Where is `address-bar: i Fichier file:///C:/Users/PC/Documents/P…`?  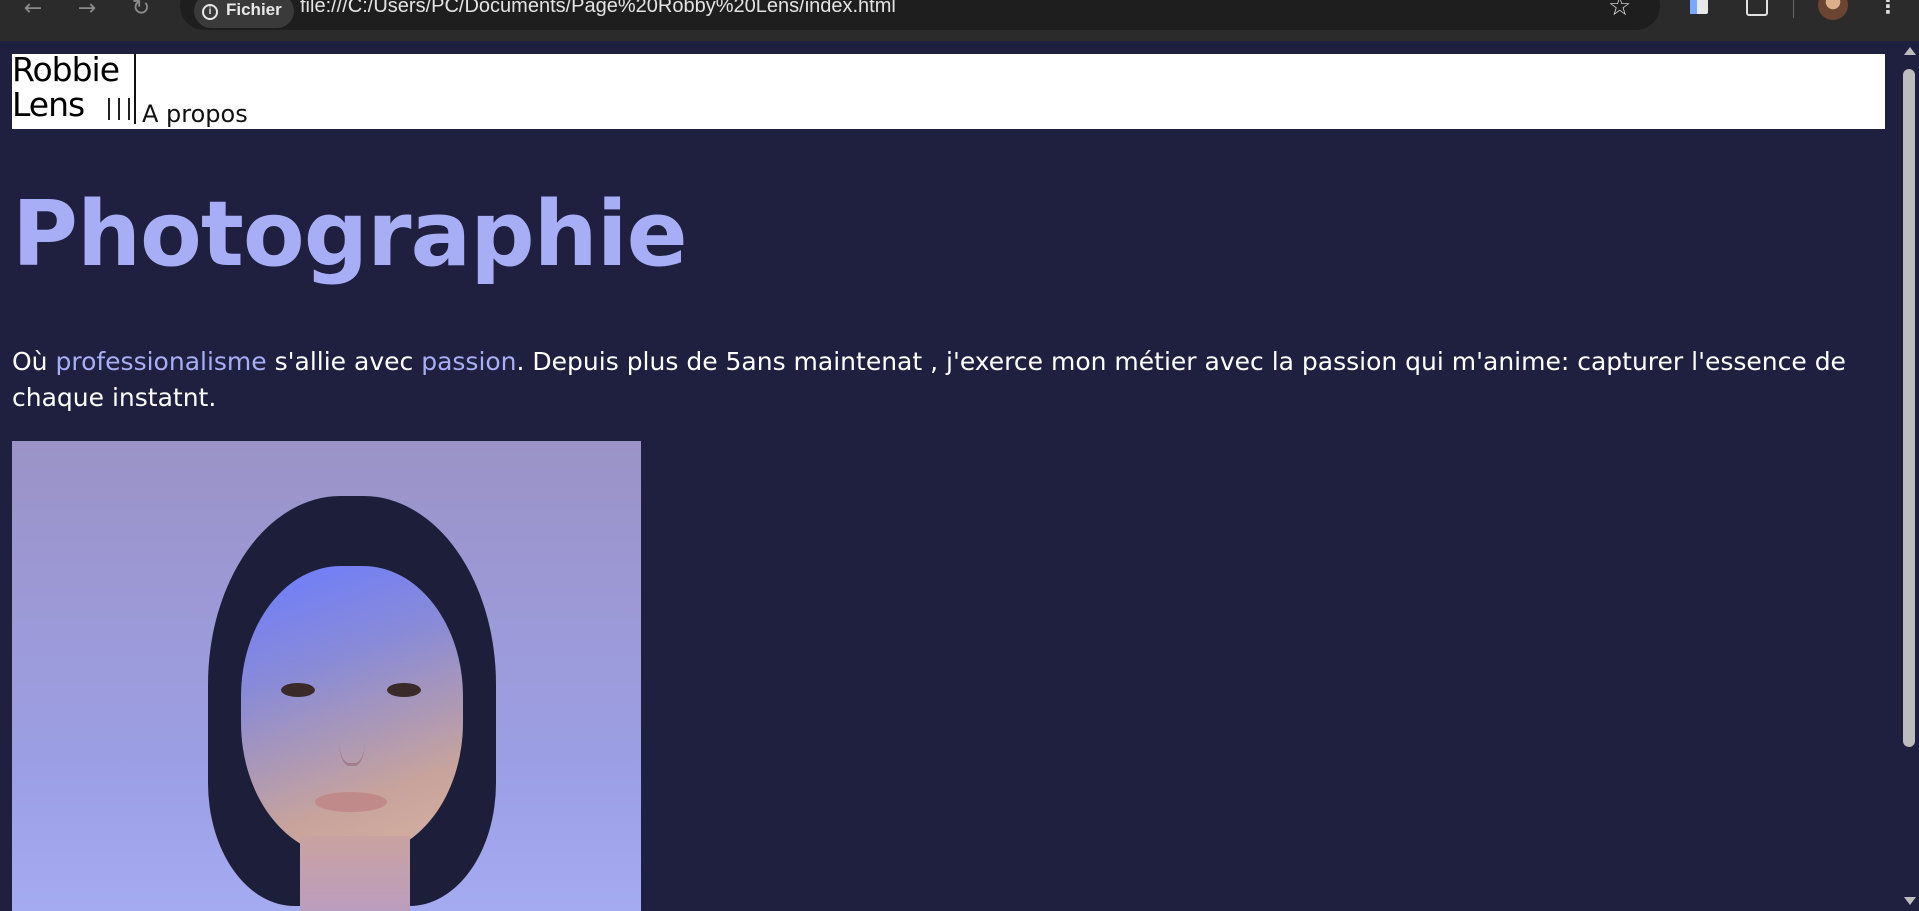
address-bar: i Fichier file:///C:/Users/PC/Documents/P… is located at coordinates (920, 15).